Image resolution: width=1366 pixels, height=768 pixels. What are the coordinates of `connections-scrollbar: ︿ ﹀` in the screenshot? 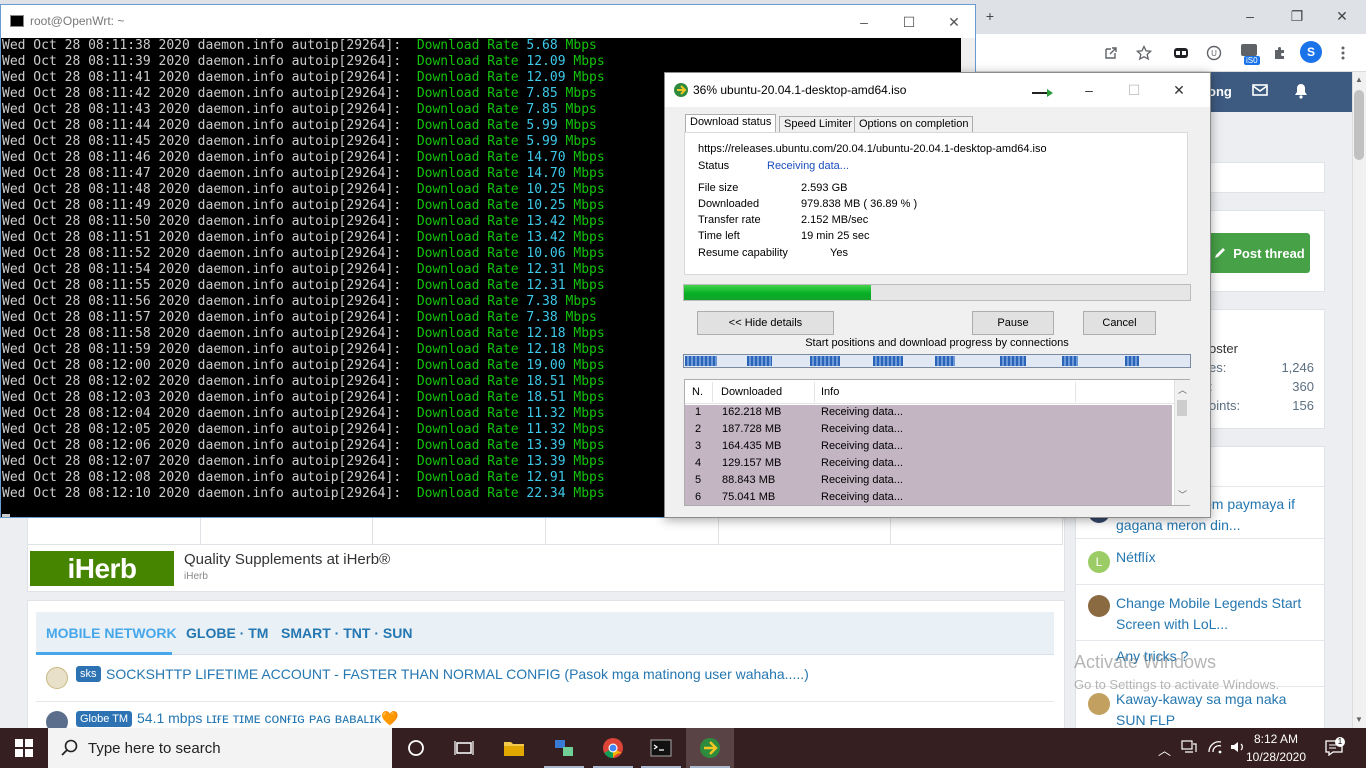 It's located at (1182, 442).